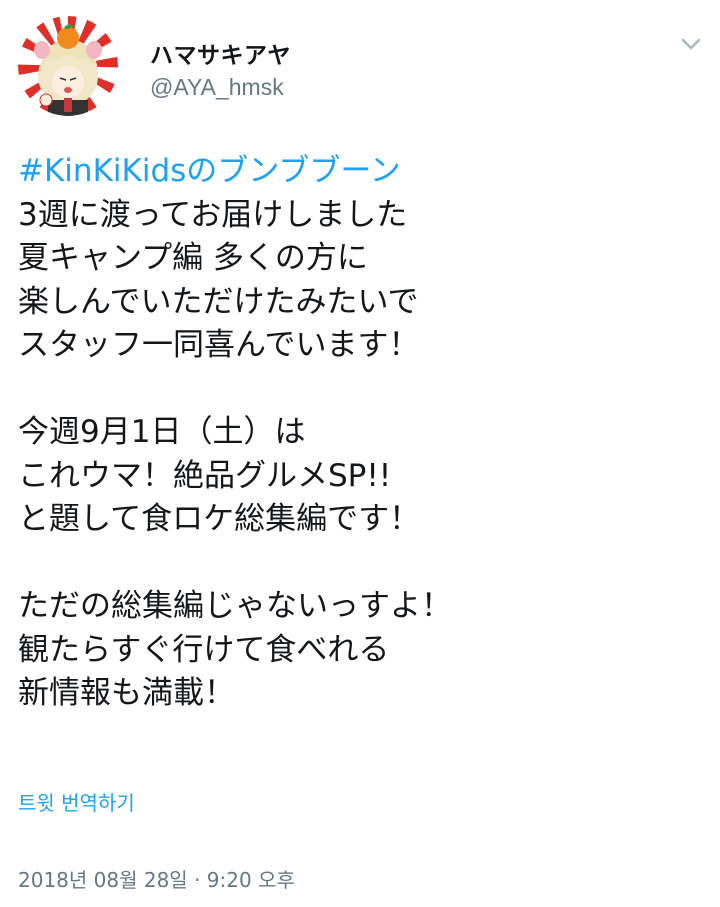  What do you see at coordinates (156, 878) in the screenshot?
I see `tweet-timestamp: 2018년 08월 28일 · 9:20 오후` at bounding box center [156, 878].